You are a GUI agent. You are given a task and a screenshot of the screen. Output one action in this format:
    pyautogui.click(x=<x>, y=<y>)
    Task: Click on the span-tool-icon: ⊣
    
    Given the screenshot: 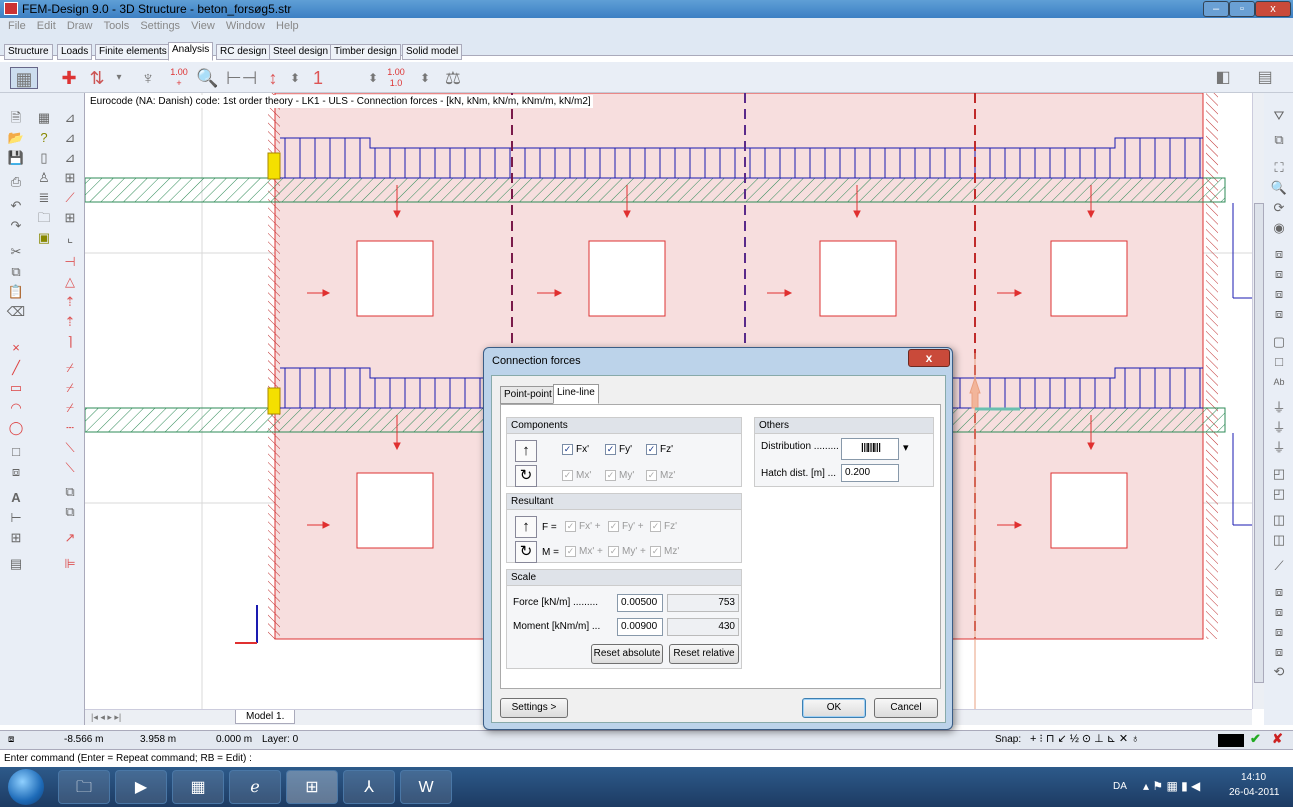 What is the action you would take?
    pyautogui.click(x=70, y=262)
    